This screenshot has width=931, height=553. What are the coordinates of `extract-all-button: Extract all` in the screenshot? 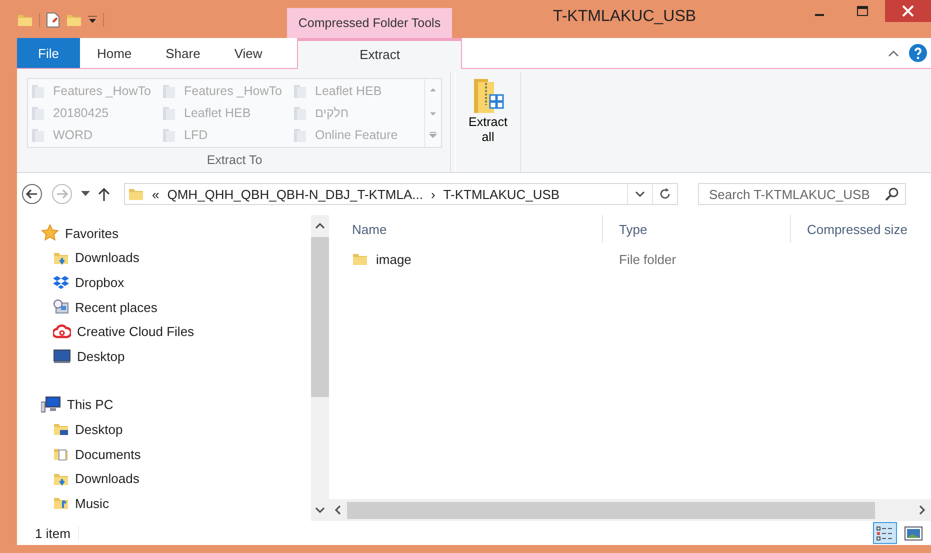 It's located at (488, 122).